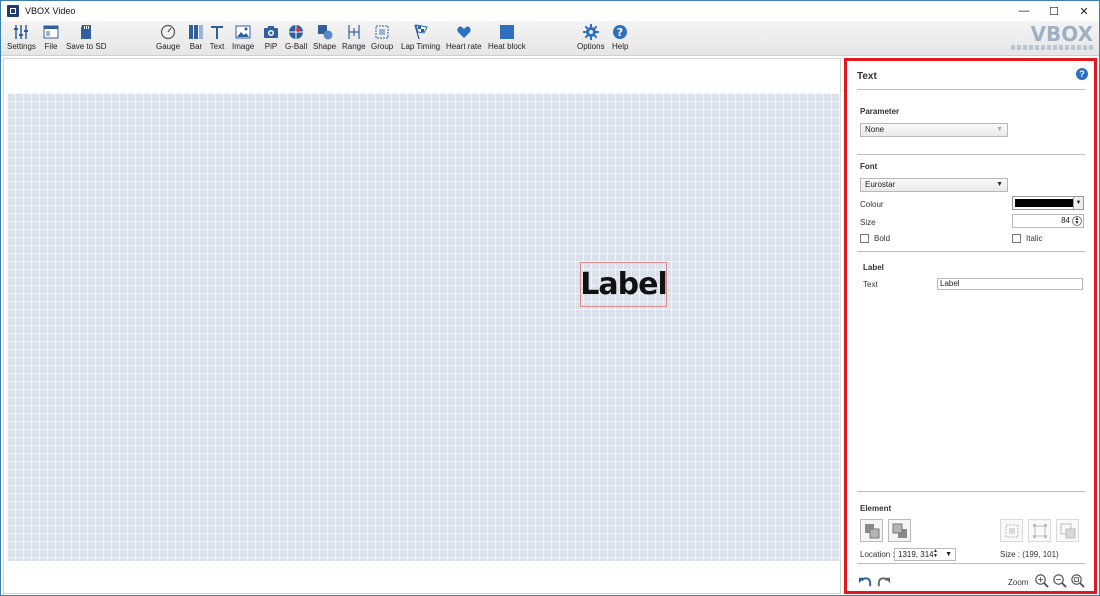 The width and height of the screenshot is (1100, 596). I want to click on gauge-icon, so click(168, 32).